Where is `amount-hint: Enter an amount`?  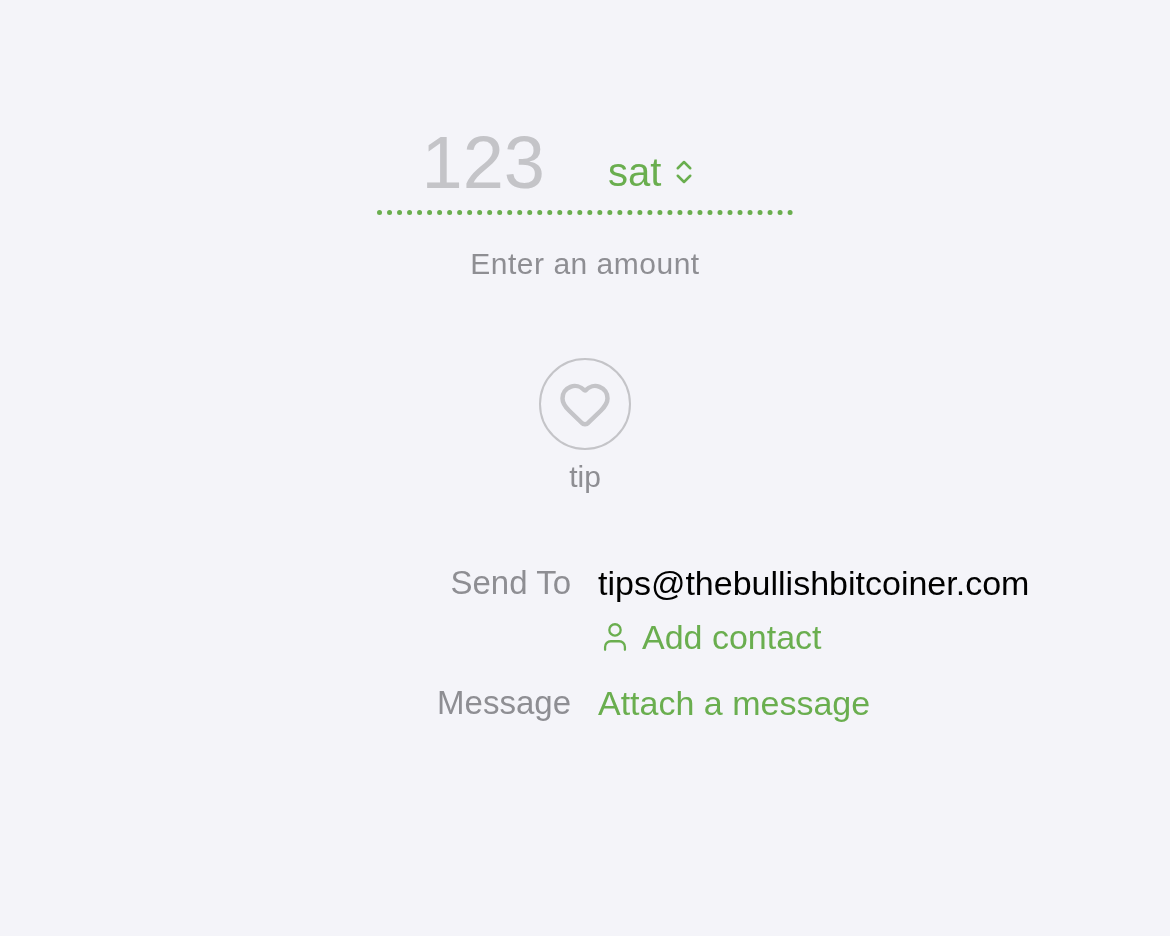 amount-hint: Enter an amount is located at coordinates (585, 264).